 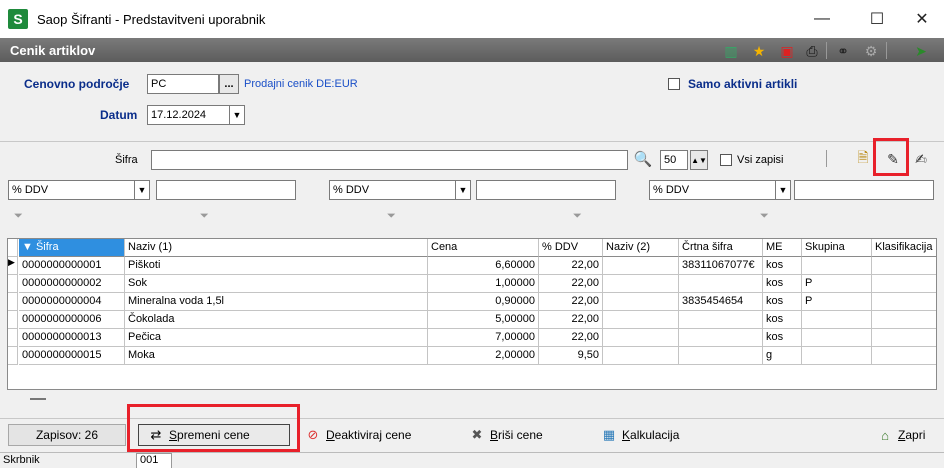 I want to click on active-only-checkbox, so click(x=674, y=84).